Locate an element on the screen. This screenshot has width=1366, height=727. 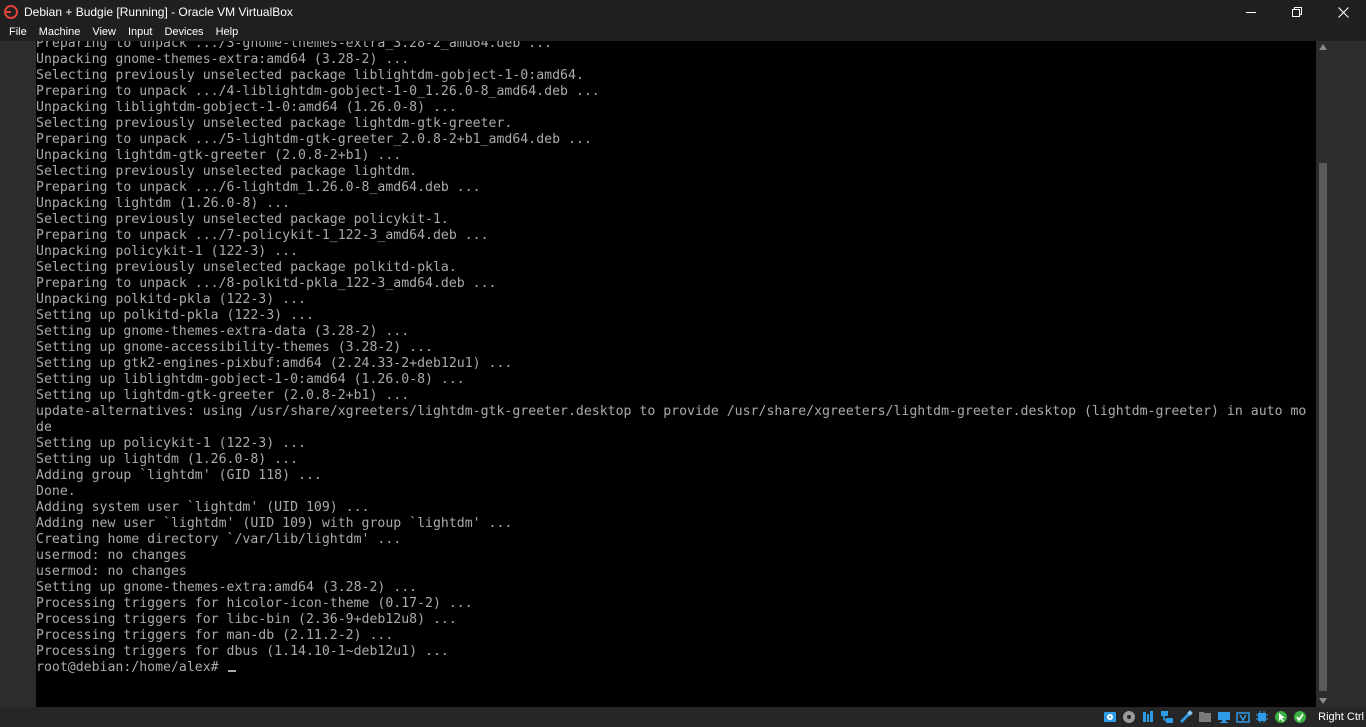
menu-help: Help is located at coordinates (227, 32).